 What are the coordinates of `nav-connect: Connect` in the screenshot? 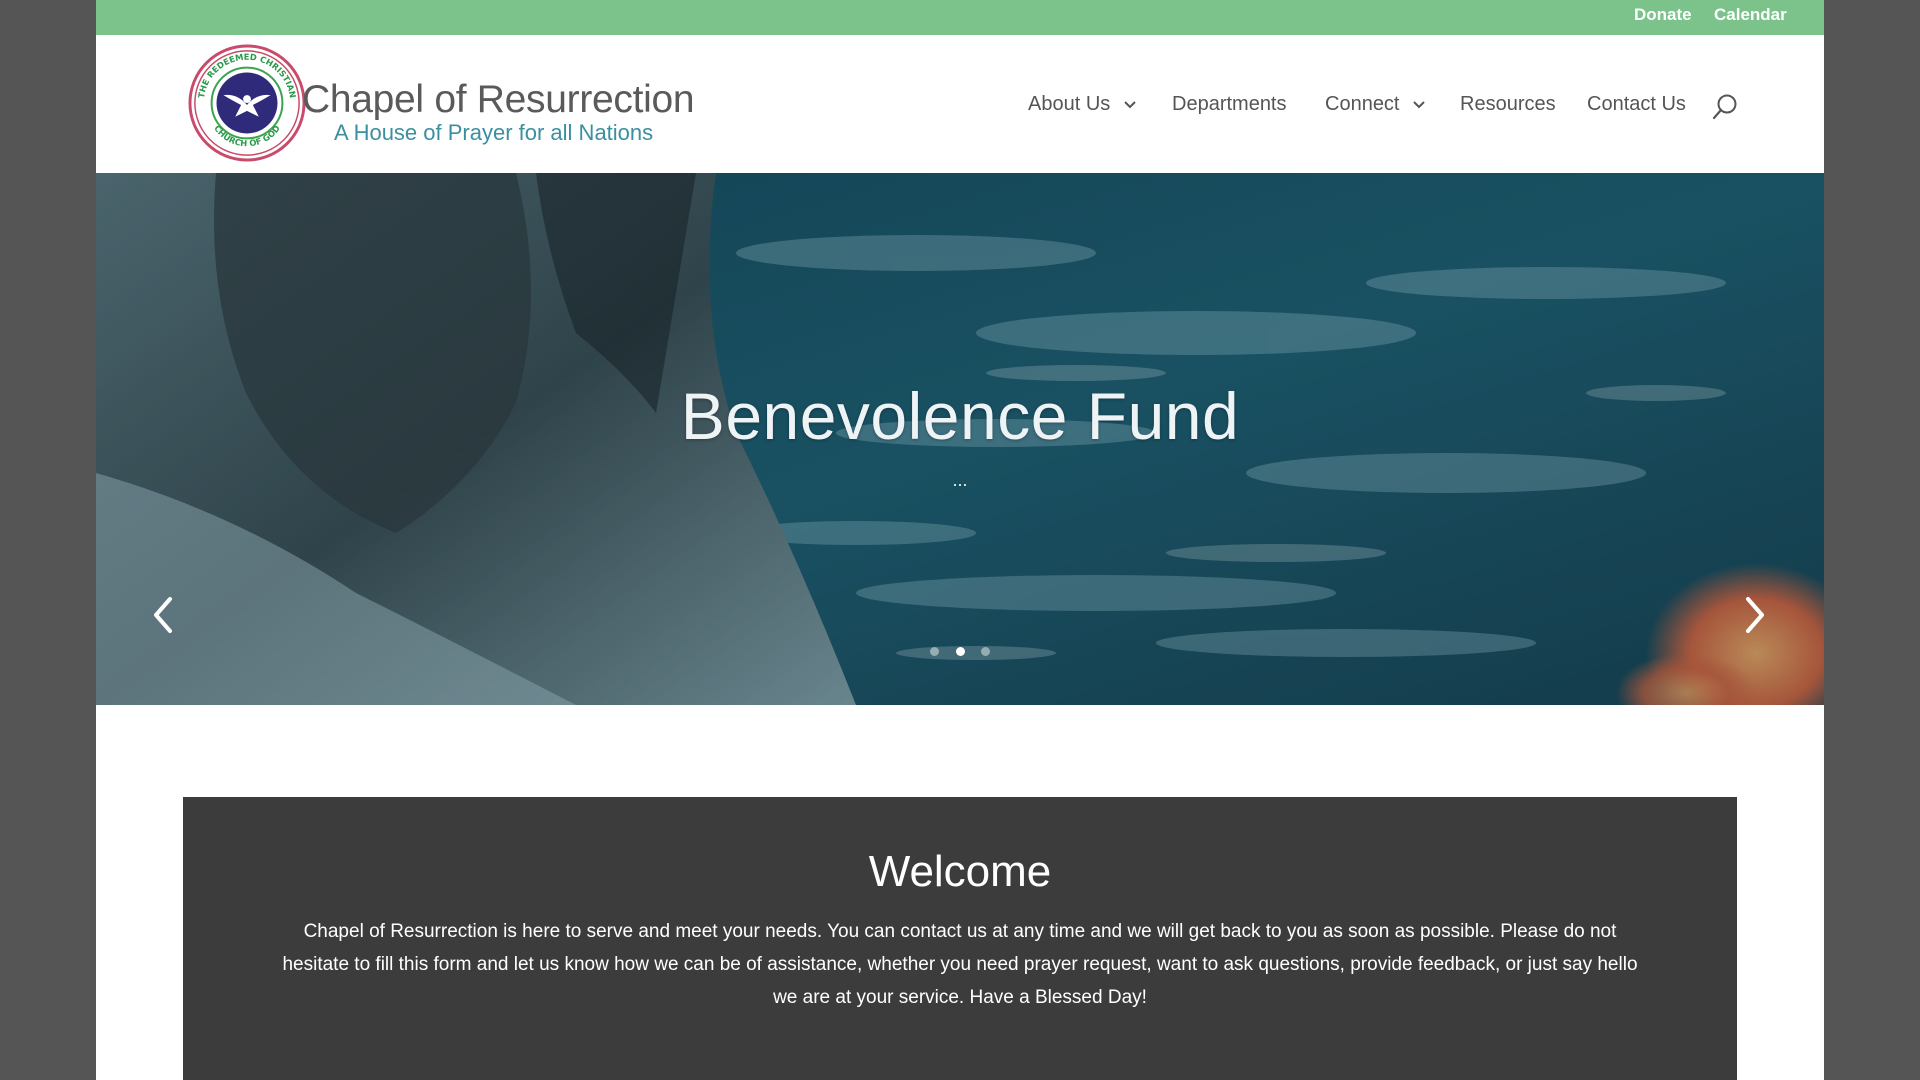 It's located at (1375, 104).